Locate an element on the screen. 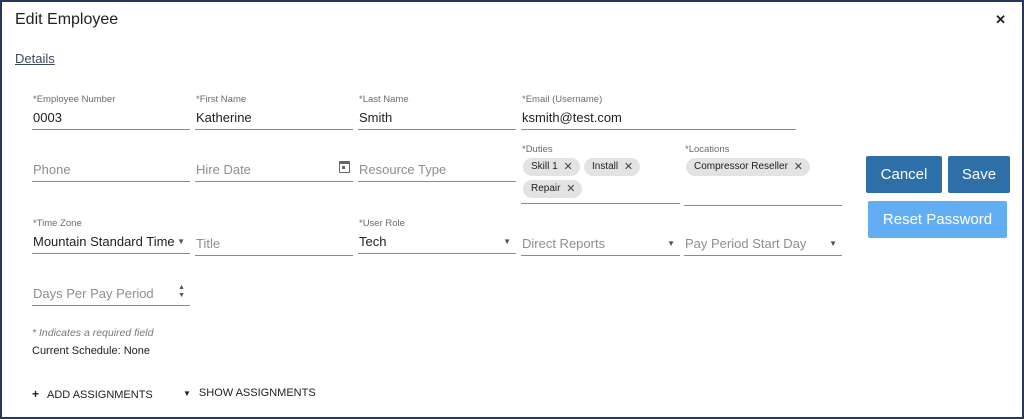 This screenshot has width=1024, height=419. cancel-button: Cancel is located at coordinates (904, 174).